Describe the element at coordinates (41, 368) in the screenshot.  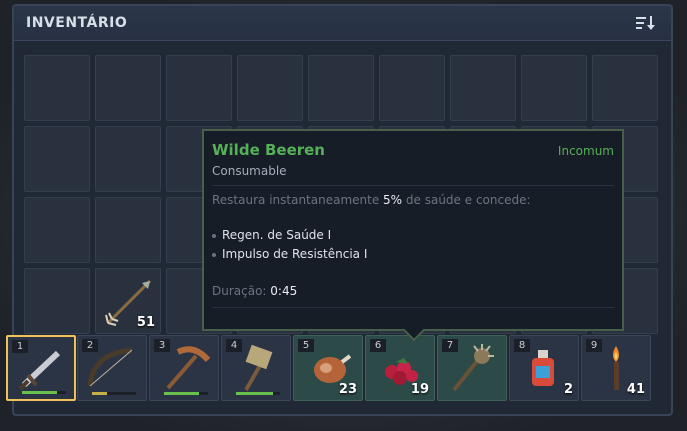
I see `hotbar-slot-1: 1` at that location.